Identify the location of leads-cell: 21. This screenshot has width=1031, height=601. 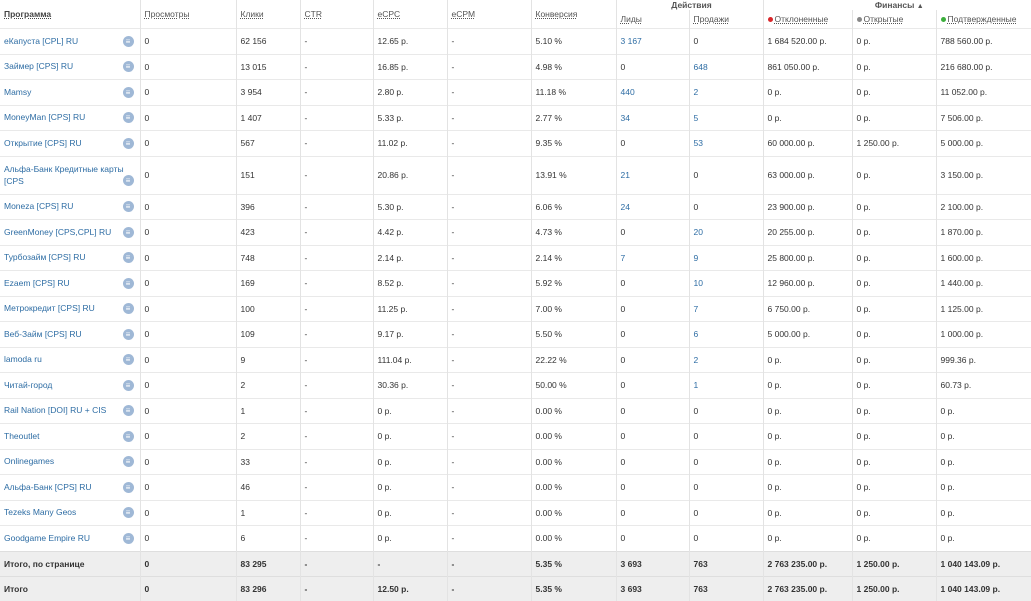
(652, 174).